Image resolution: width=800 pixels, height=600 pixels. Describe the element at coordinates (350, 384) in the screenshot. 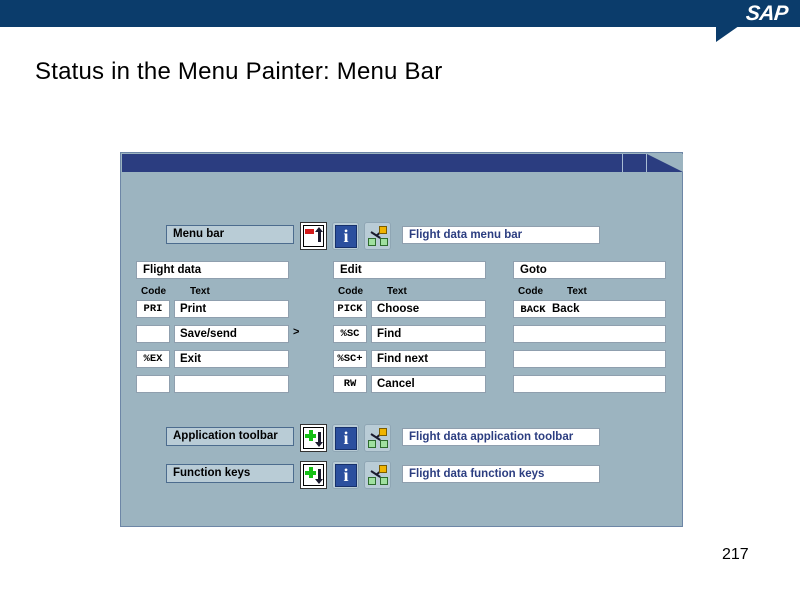

I see `menu-code-cell: RW` at that location.